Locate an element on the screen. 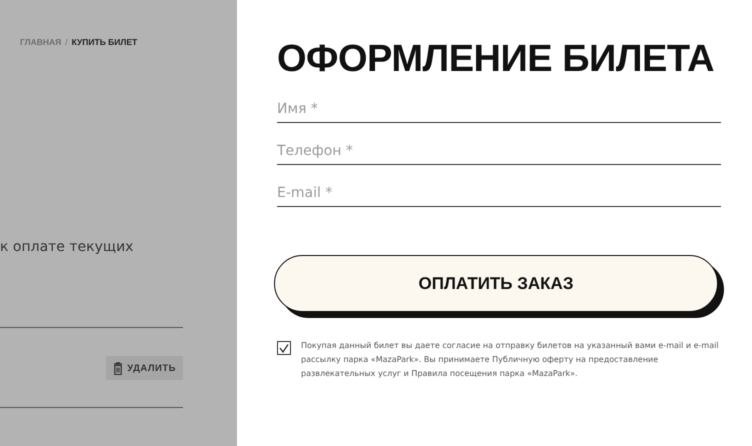  breadcrumb-link: КУПИТЬ БИЛЕТ is located at coordinates (105, 42).